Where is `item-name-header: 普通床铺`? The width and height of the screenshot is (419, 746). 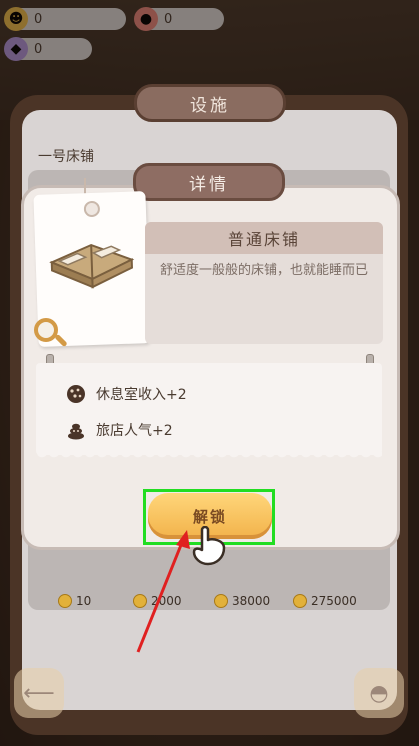
item-name-header: 普通床铺 is located at coordinates (264, 238).